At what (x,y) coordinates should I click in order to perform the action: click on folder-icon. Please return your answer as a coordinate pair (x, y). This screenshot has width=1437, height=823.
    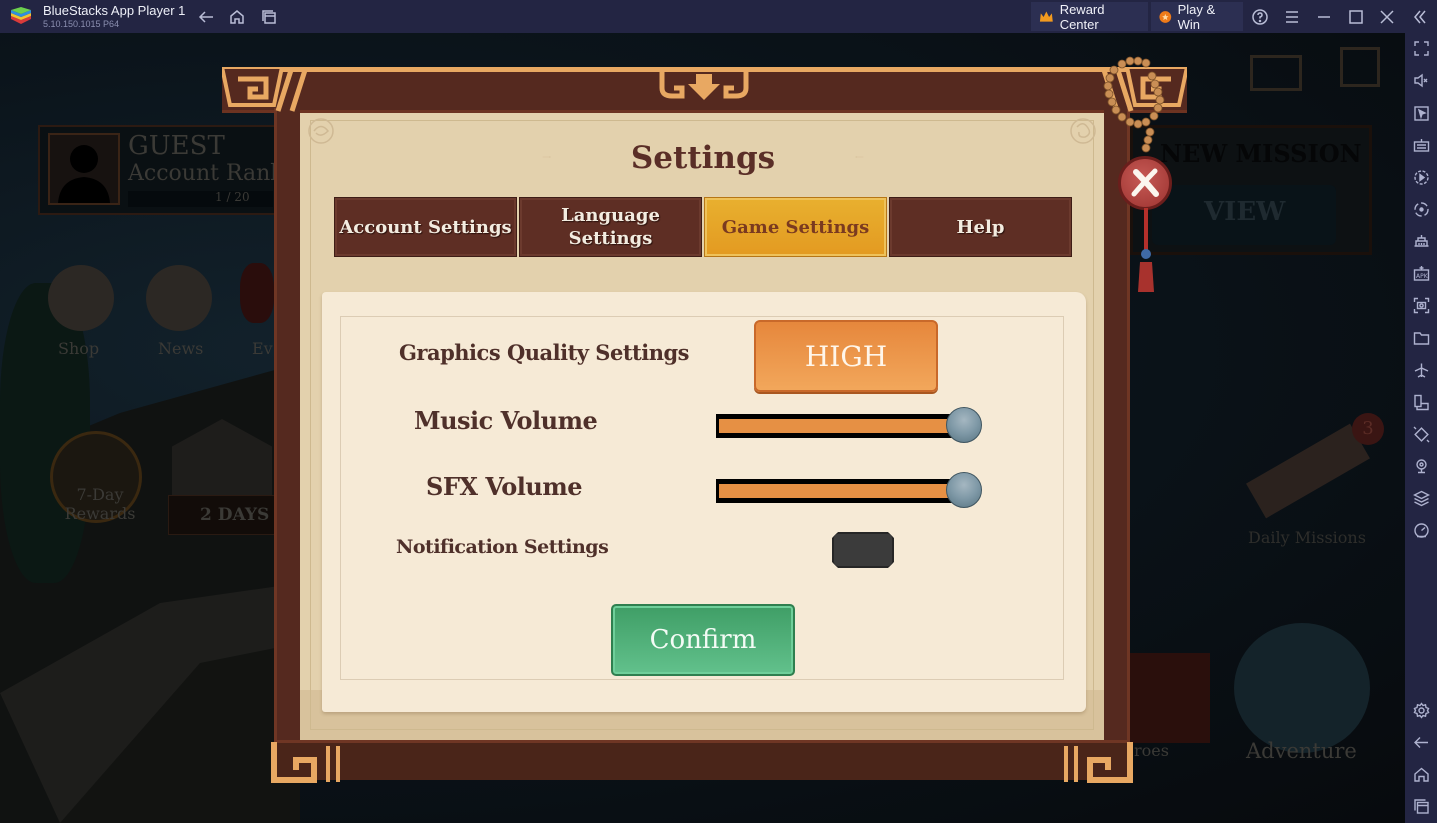
    Looking at the image, I should click on (1421, 338).